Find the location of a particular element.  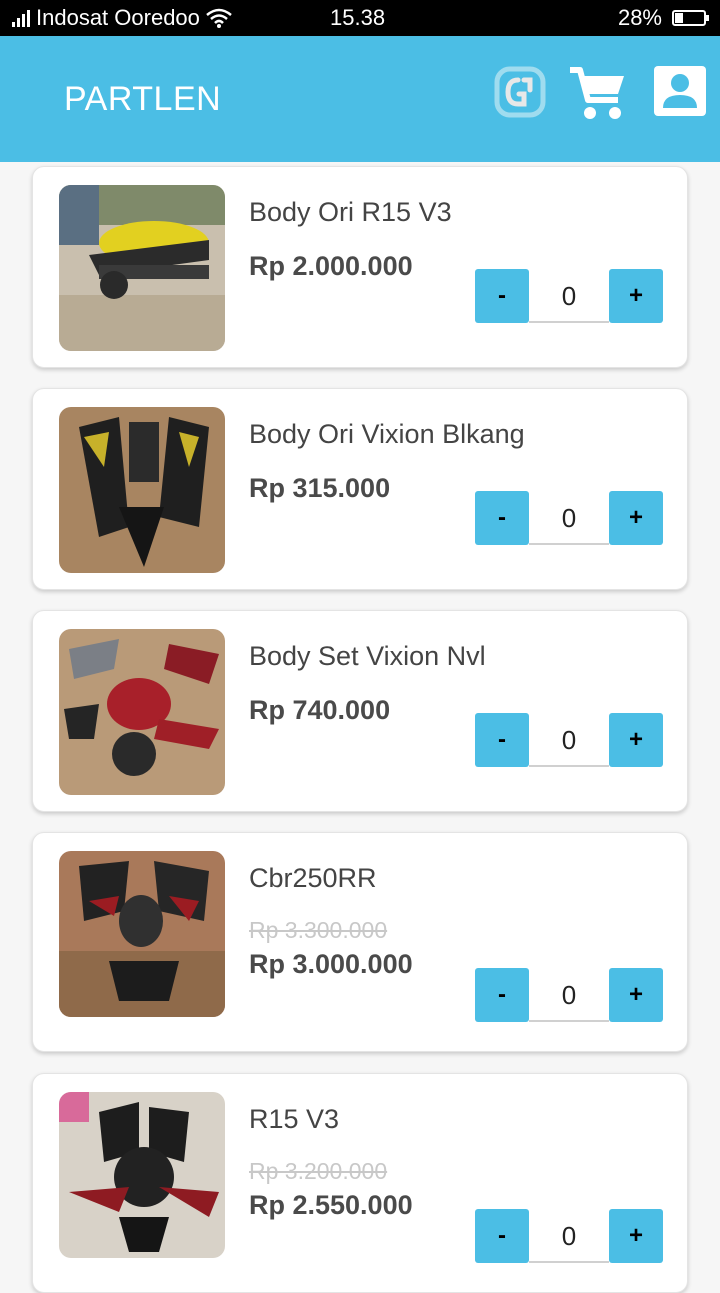

cart-icon is located at coordinates (598, 94).